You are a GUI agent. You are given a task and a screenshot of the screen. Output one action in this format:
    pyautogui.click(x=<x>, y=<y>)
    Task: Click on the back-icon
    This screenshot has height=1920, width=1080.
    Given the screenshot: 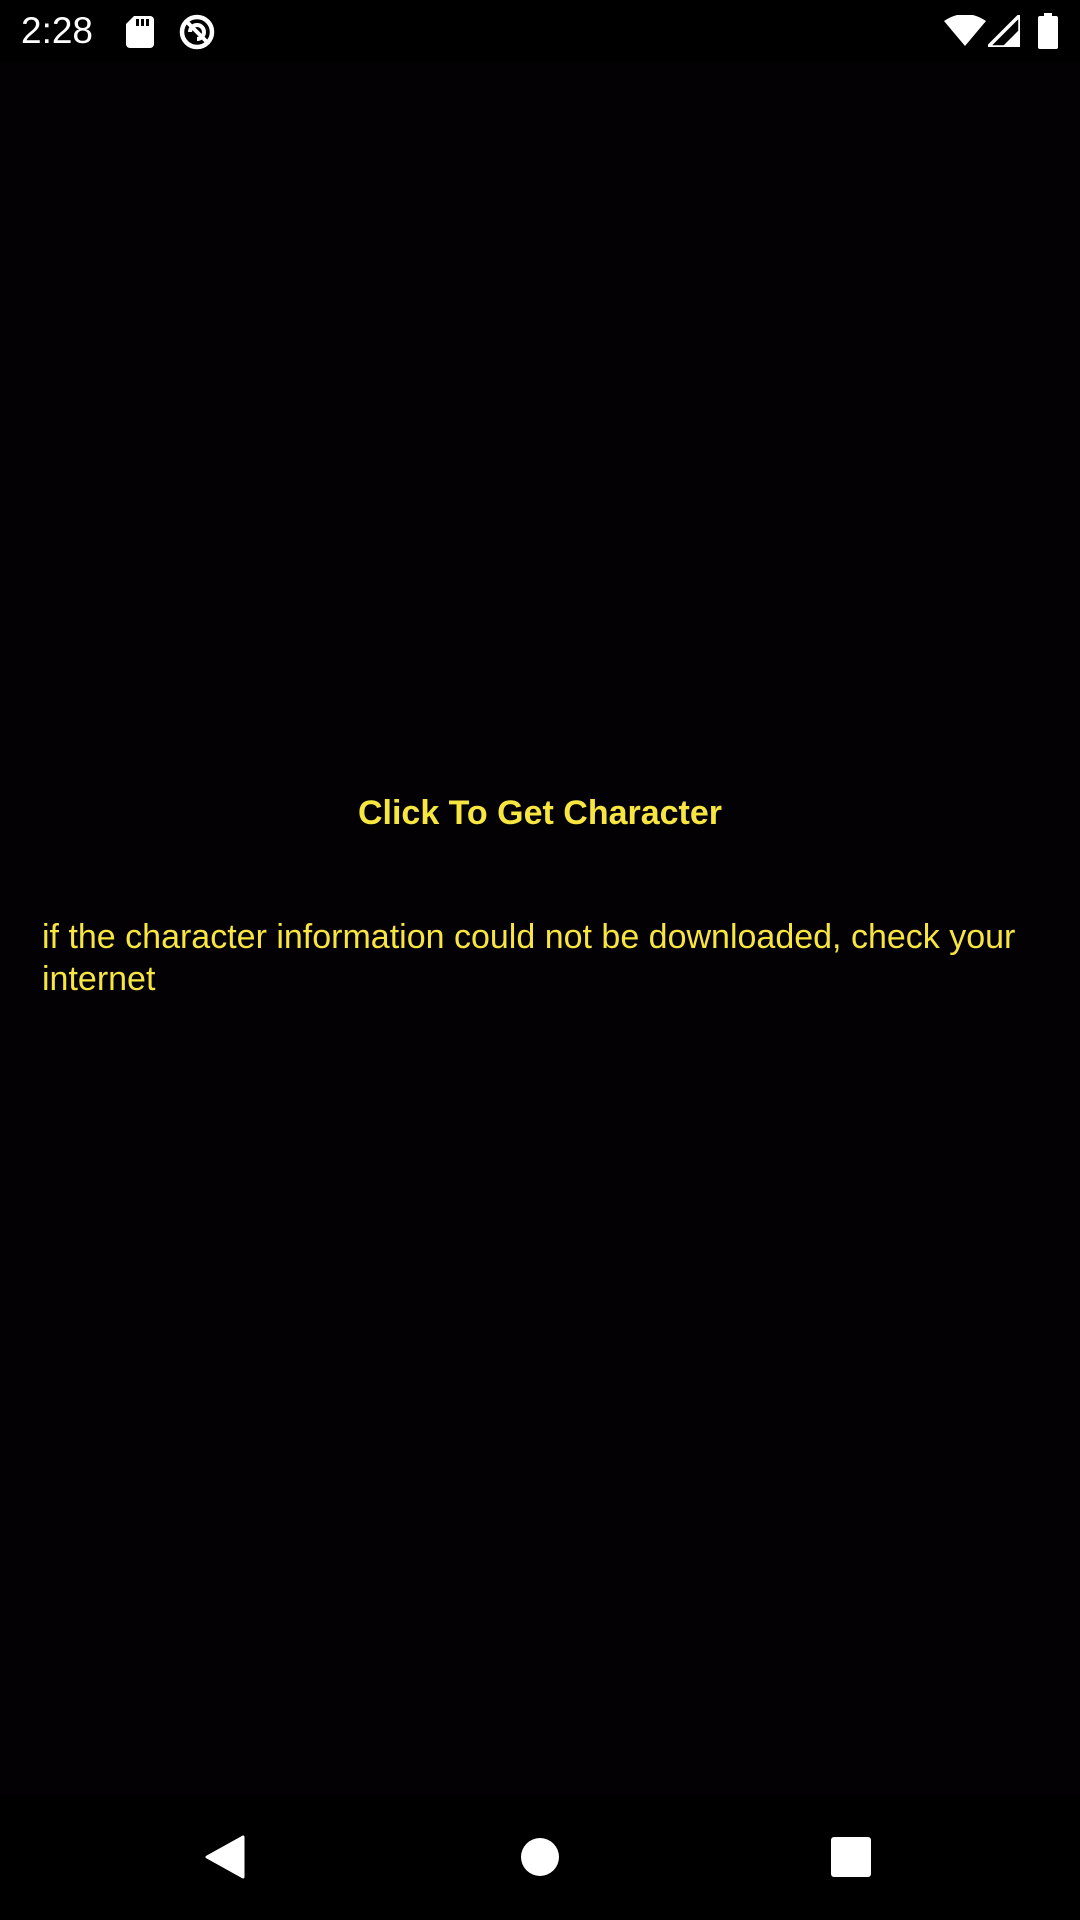 What is the action you would take?
    pyautogui.click(x=225, y=1857)
    